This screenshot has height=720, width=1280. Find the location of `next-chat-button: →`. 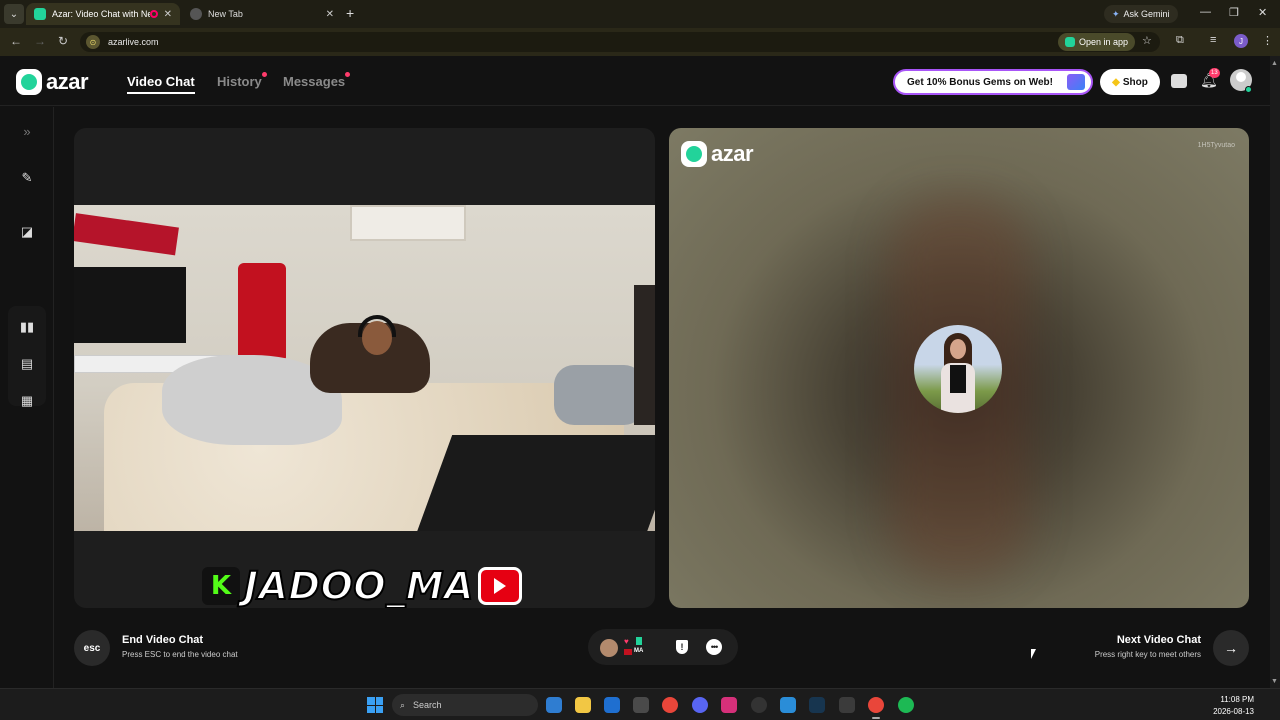

next-chat-button: → is located at coordinates (1231, 648).